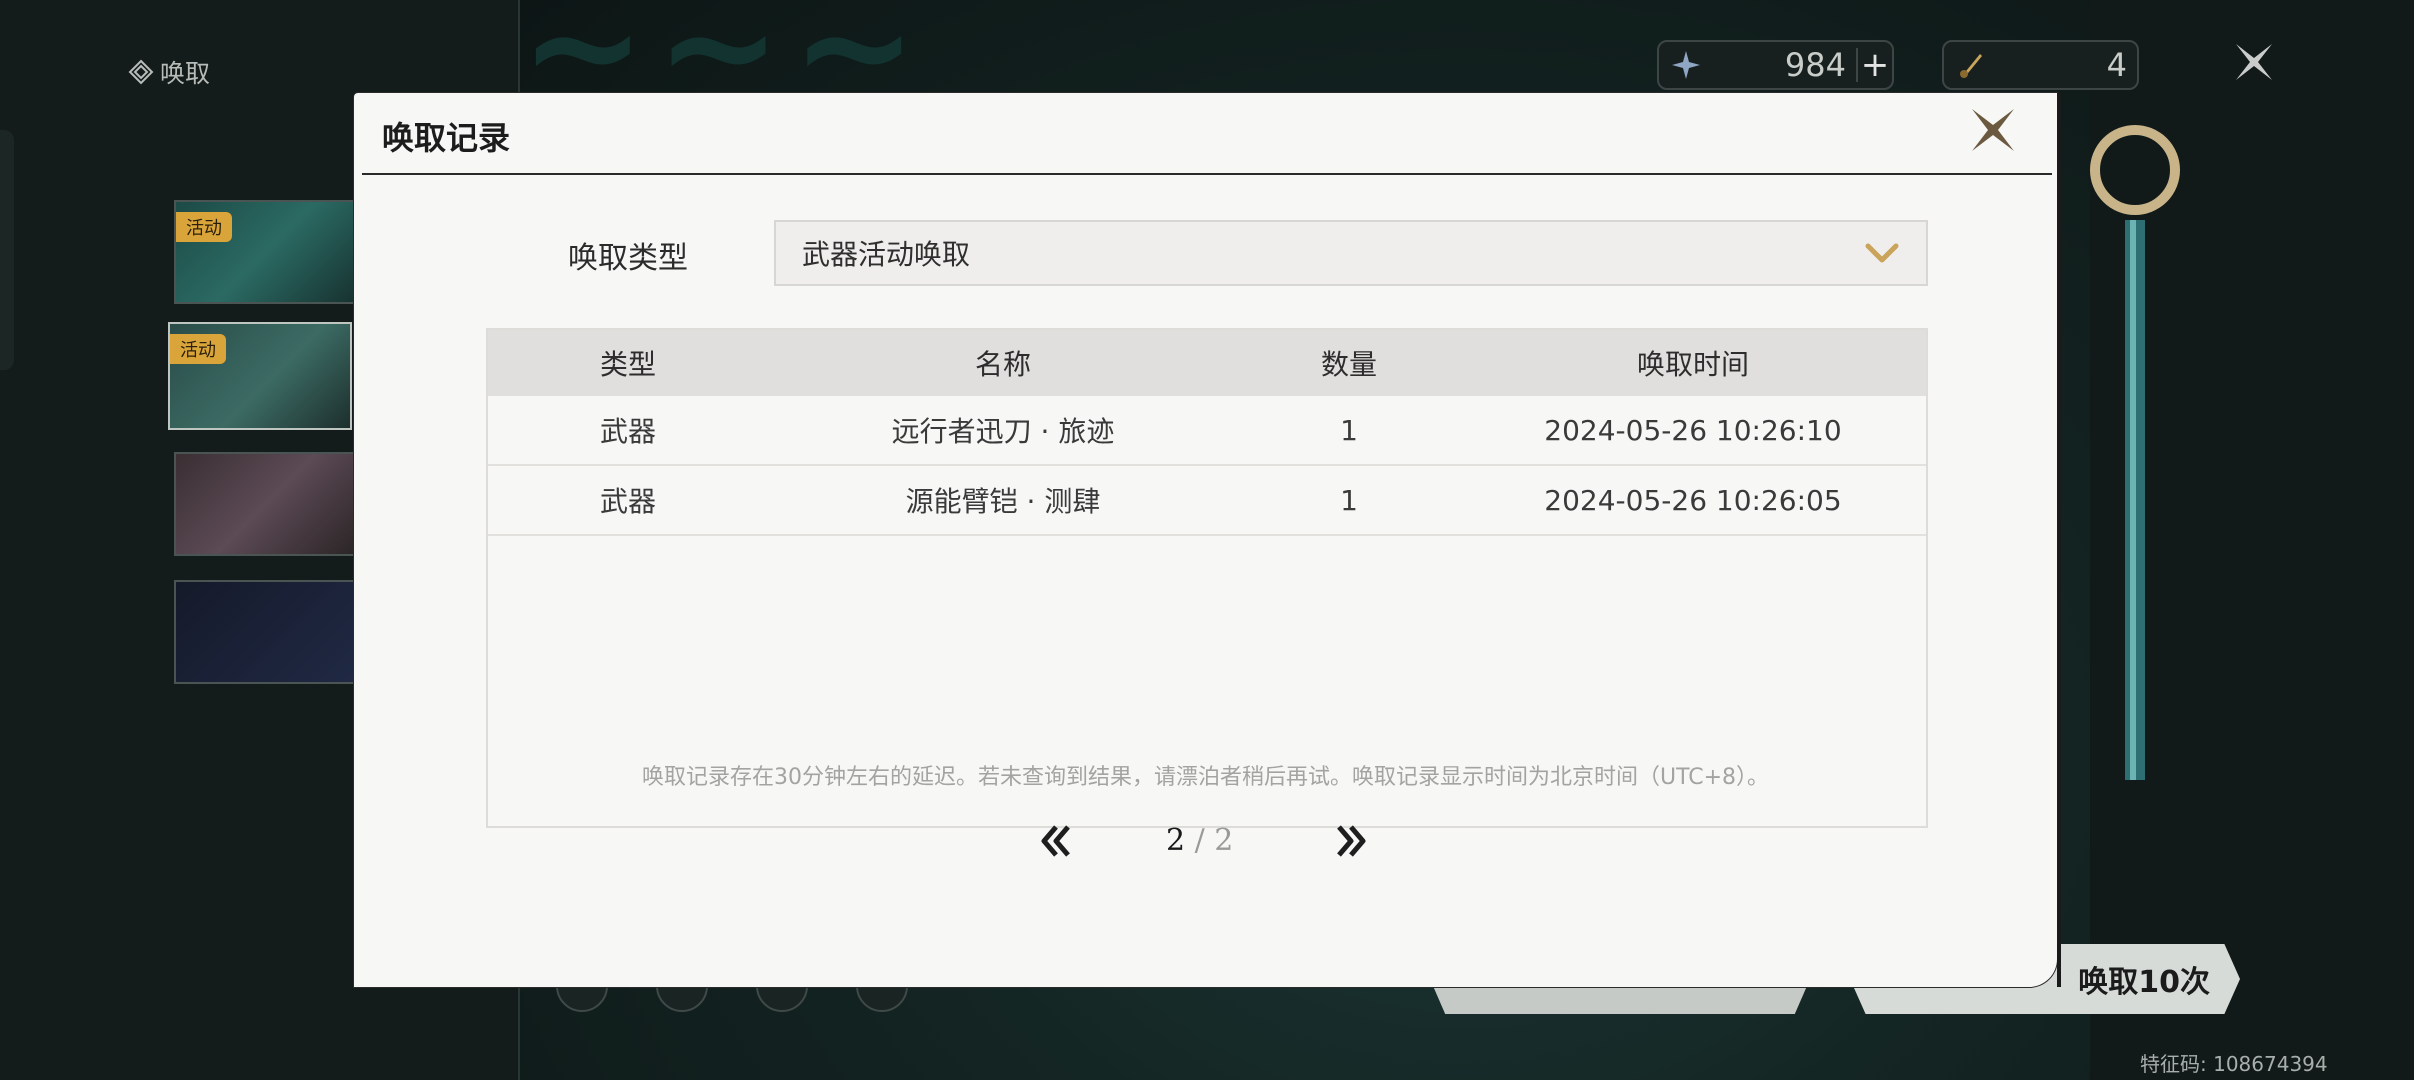  I want to click on summon-icon, so click(141, 72).